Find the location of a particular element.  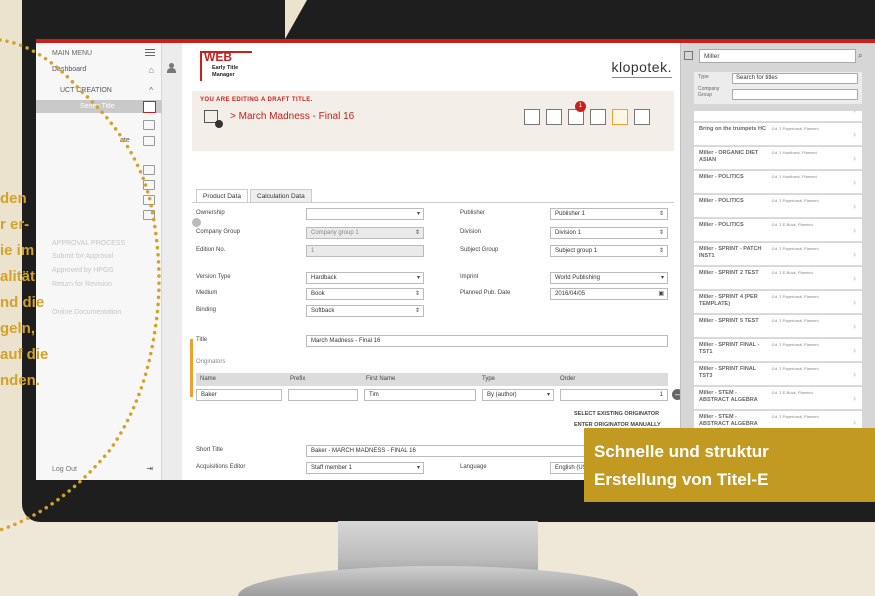

short-title-label: Short Title is located at coordinates (210, 450).